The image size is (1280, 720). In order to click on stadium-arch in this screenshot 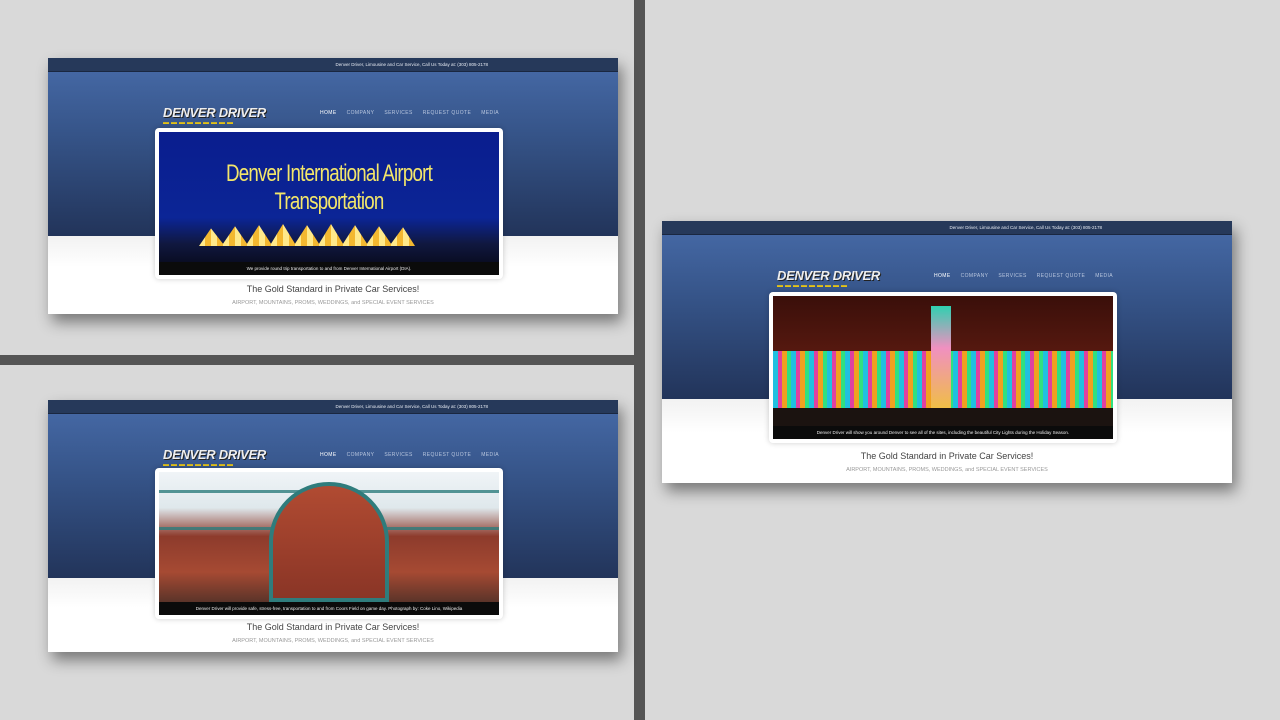, I will do `click(329, 542)`.